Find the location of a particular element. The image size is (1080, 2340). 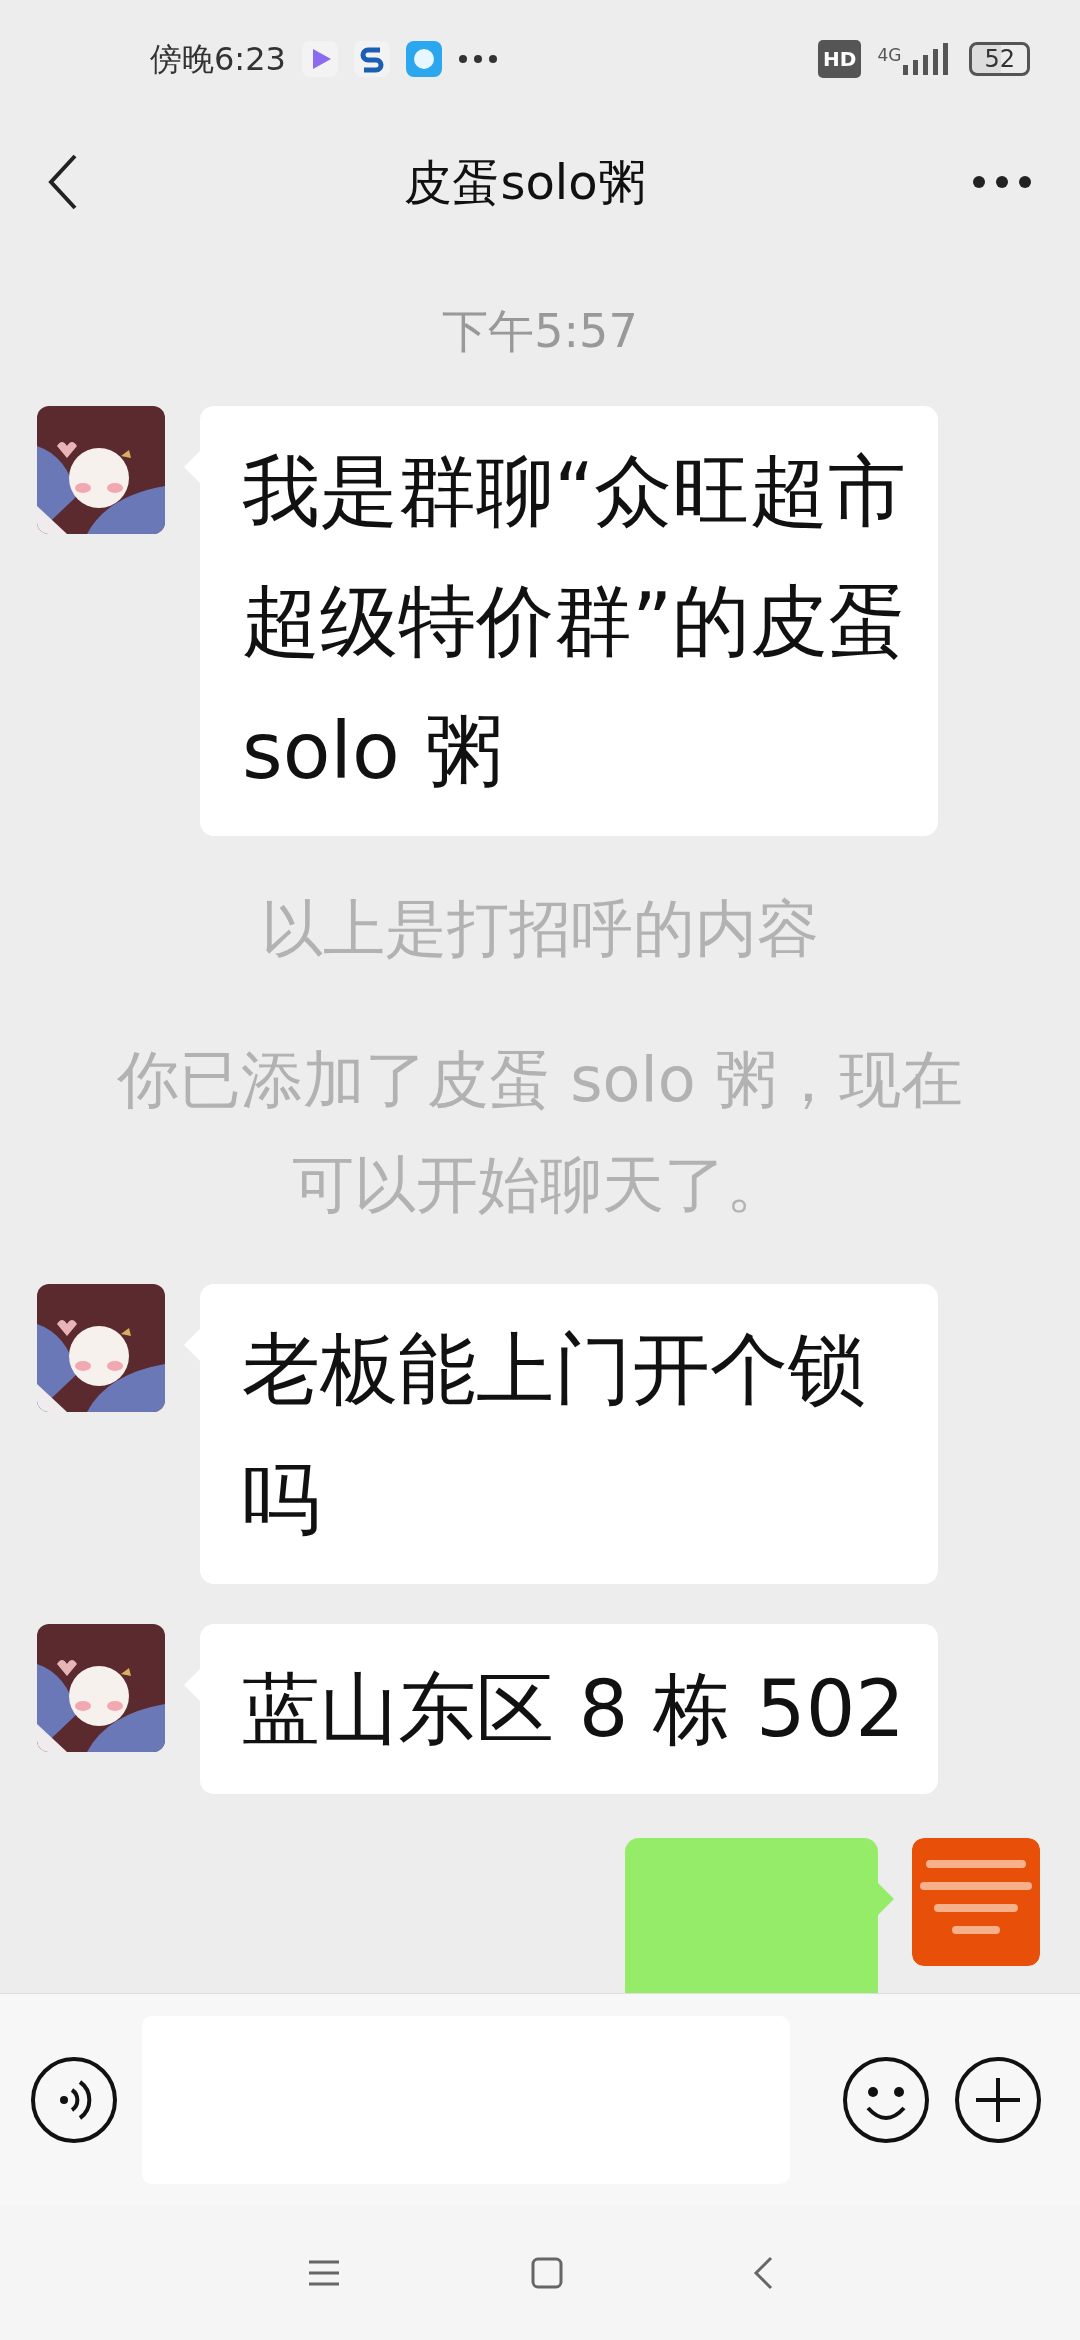

voice-icon is located at coordinates (74, 2100).